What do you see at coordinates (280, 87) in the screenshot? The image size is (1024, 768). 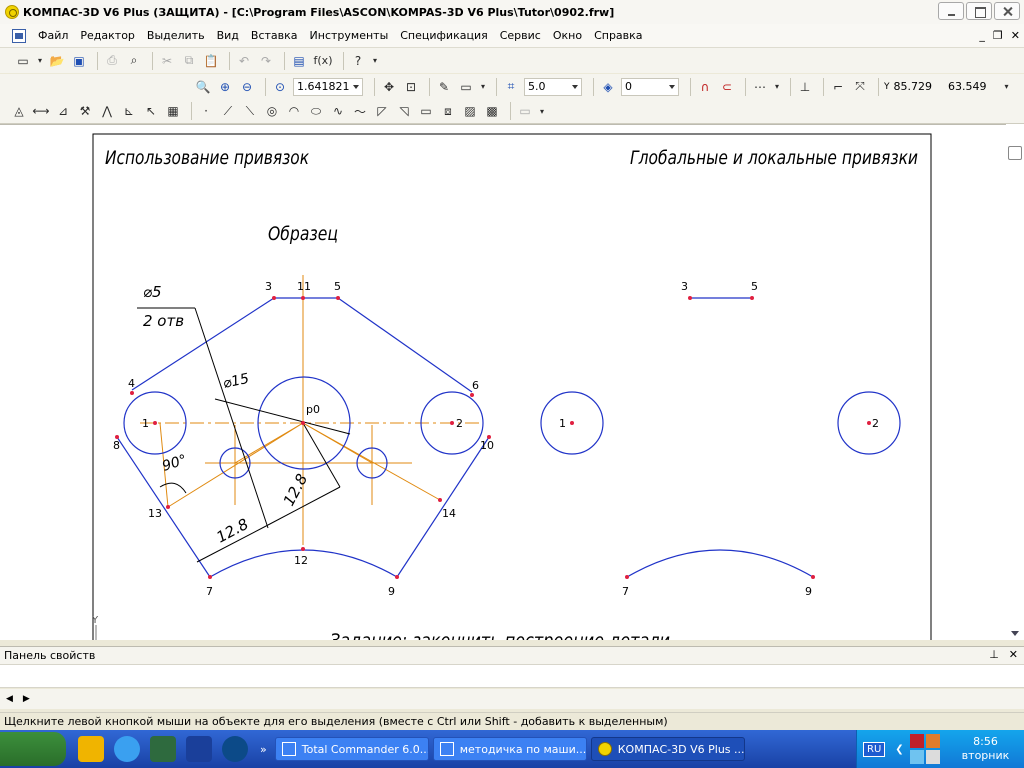 I see `zoom-scale-icon: ⊙` at bounding box center [280, 87].